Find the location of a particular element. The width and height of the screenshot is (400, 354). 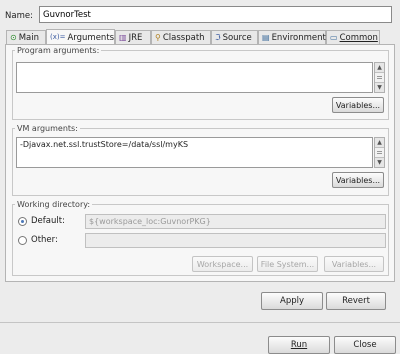

close-button-label: Close is located at coordinates (365, 345).